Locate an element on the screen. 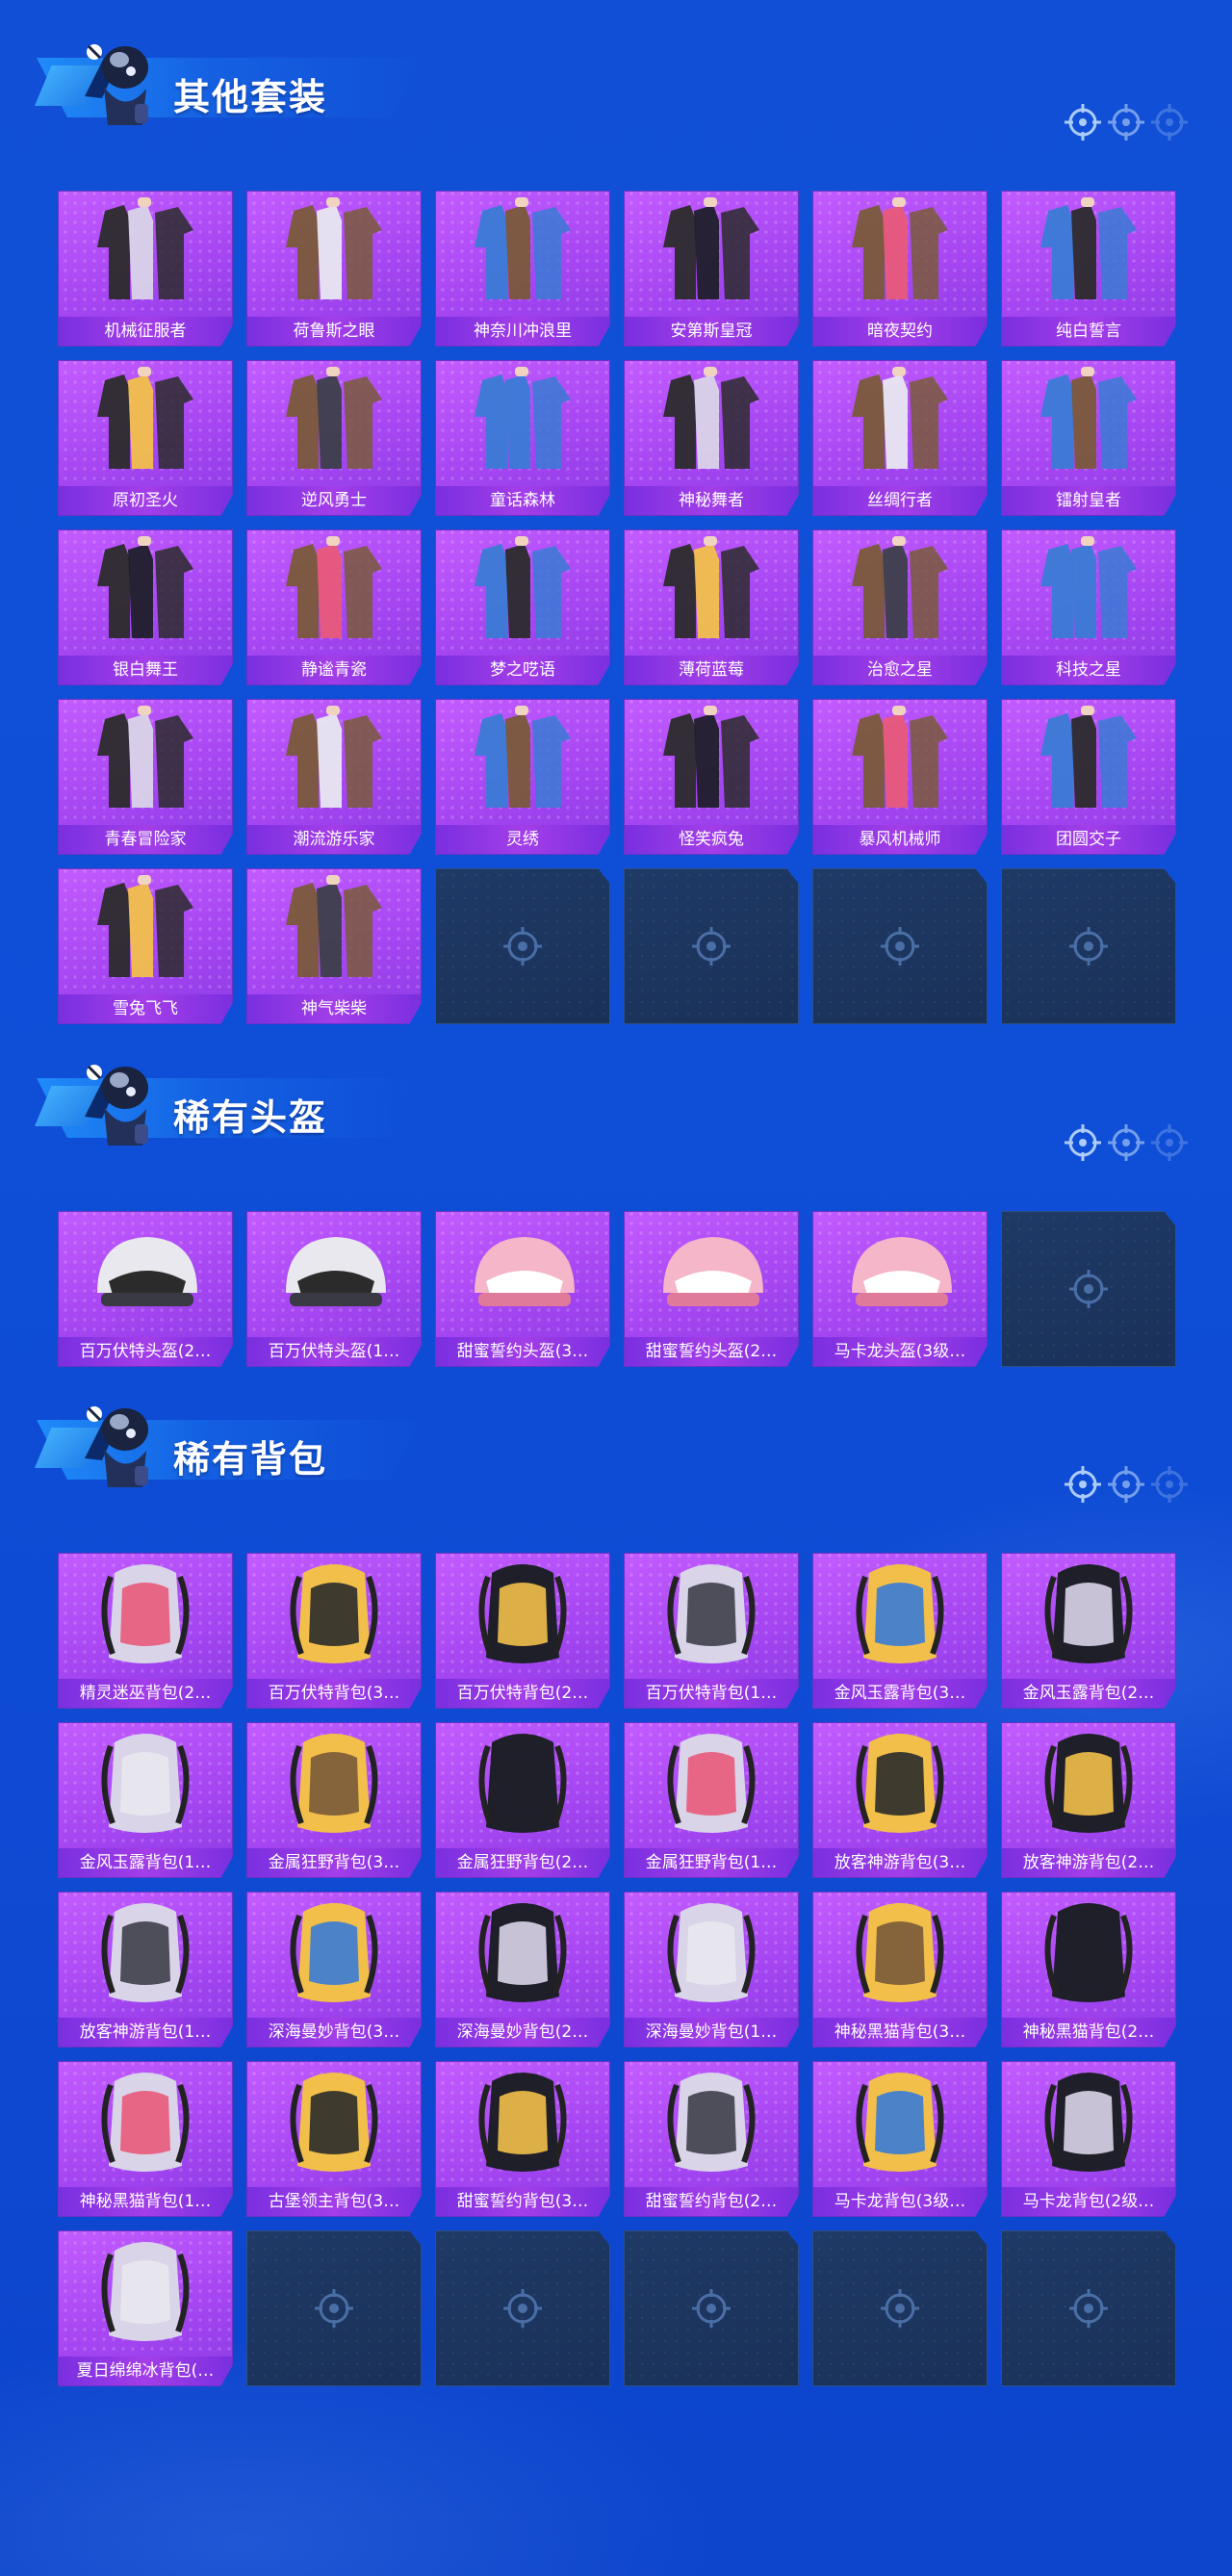 This screenshot has width=1232, height=2576. item-card: 薄荷蓝莓 is located at coordinates (711, 607).